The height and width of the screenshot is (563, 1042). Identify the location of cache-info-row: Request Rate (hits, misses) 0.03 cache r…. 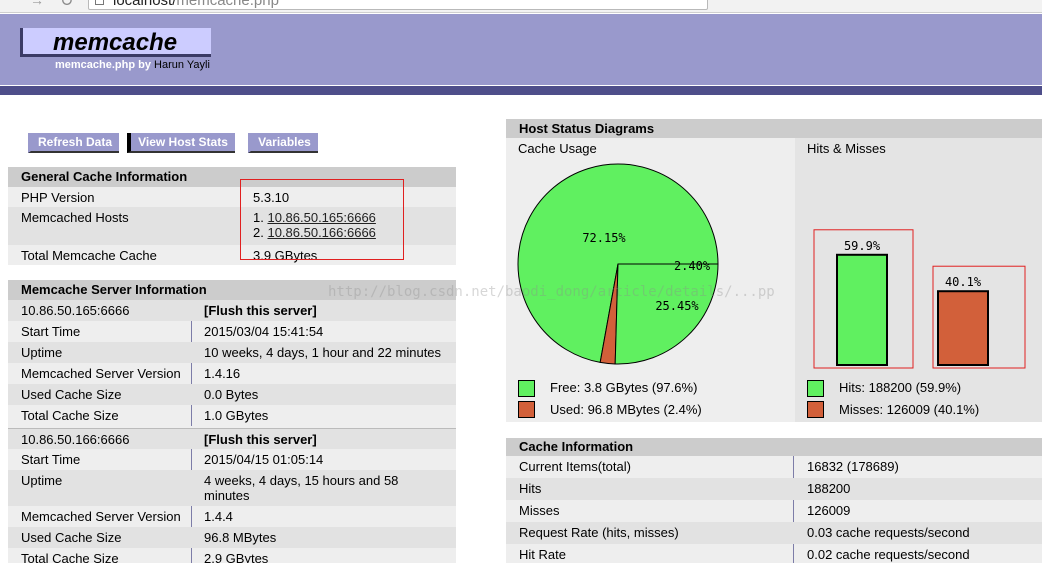
(774, 533).